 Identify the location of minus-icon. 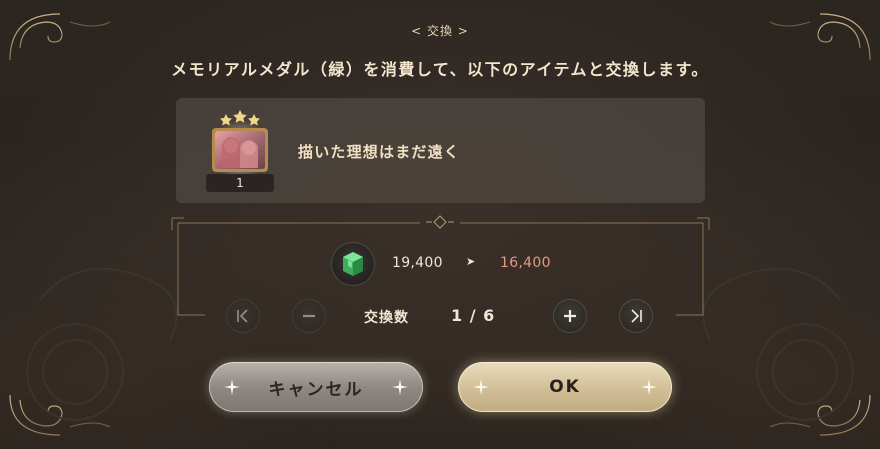
(309, 316).